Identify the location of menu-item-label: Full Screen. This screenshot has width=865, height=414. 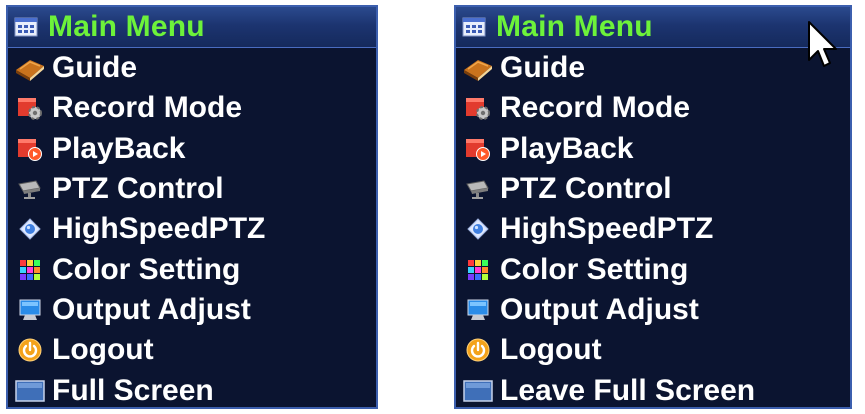
(133, 390).